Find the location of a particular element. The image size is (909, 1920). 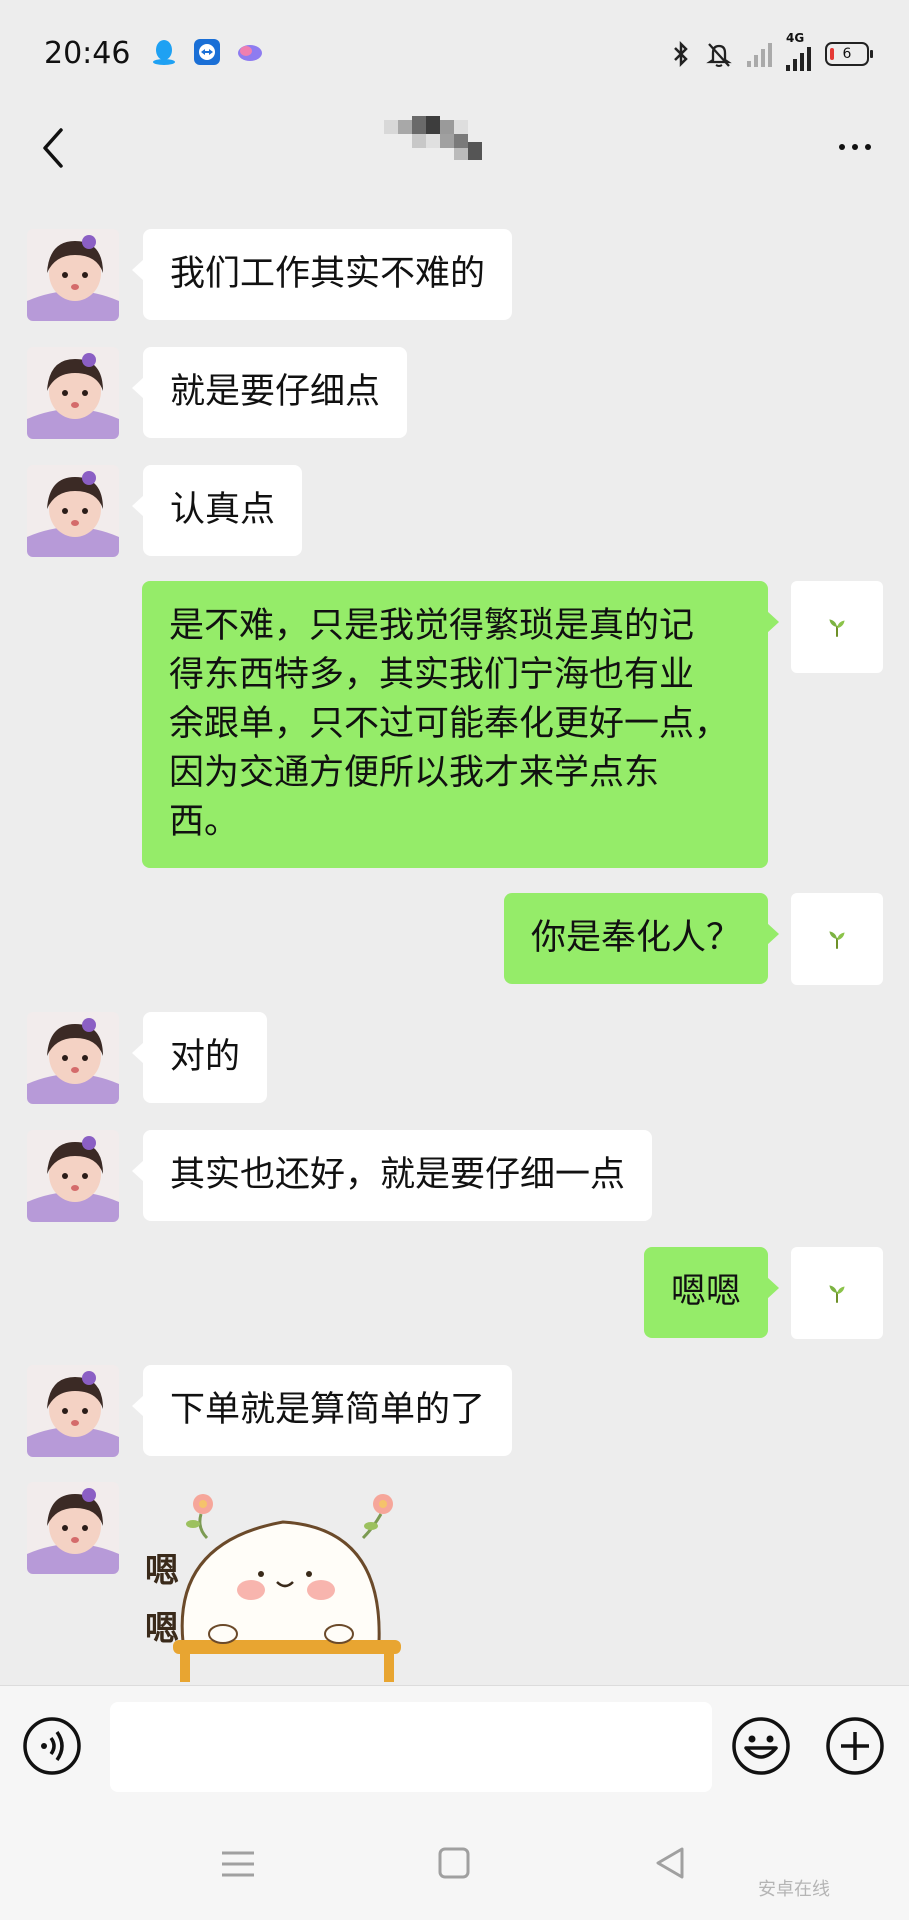

emoji-icon is located at coordinates (761, 1746).